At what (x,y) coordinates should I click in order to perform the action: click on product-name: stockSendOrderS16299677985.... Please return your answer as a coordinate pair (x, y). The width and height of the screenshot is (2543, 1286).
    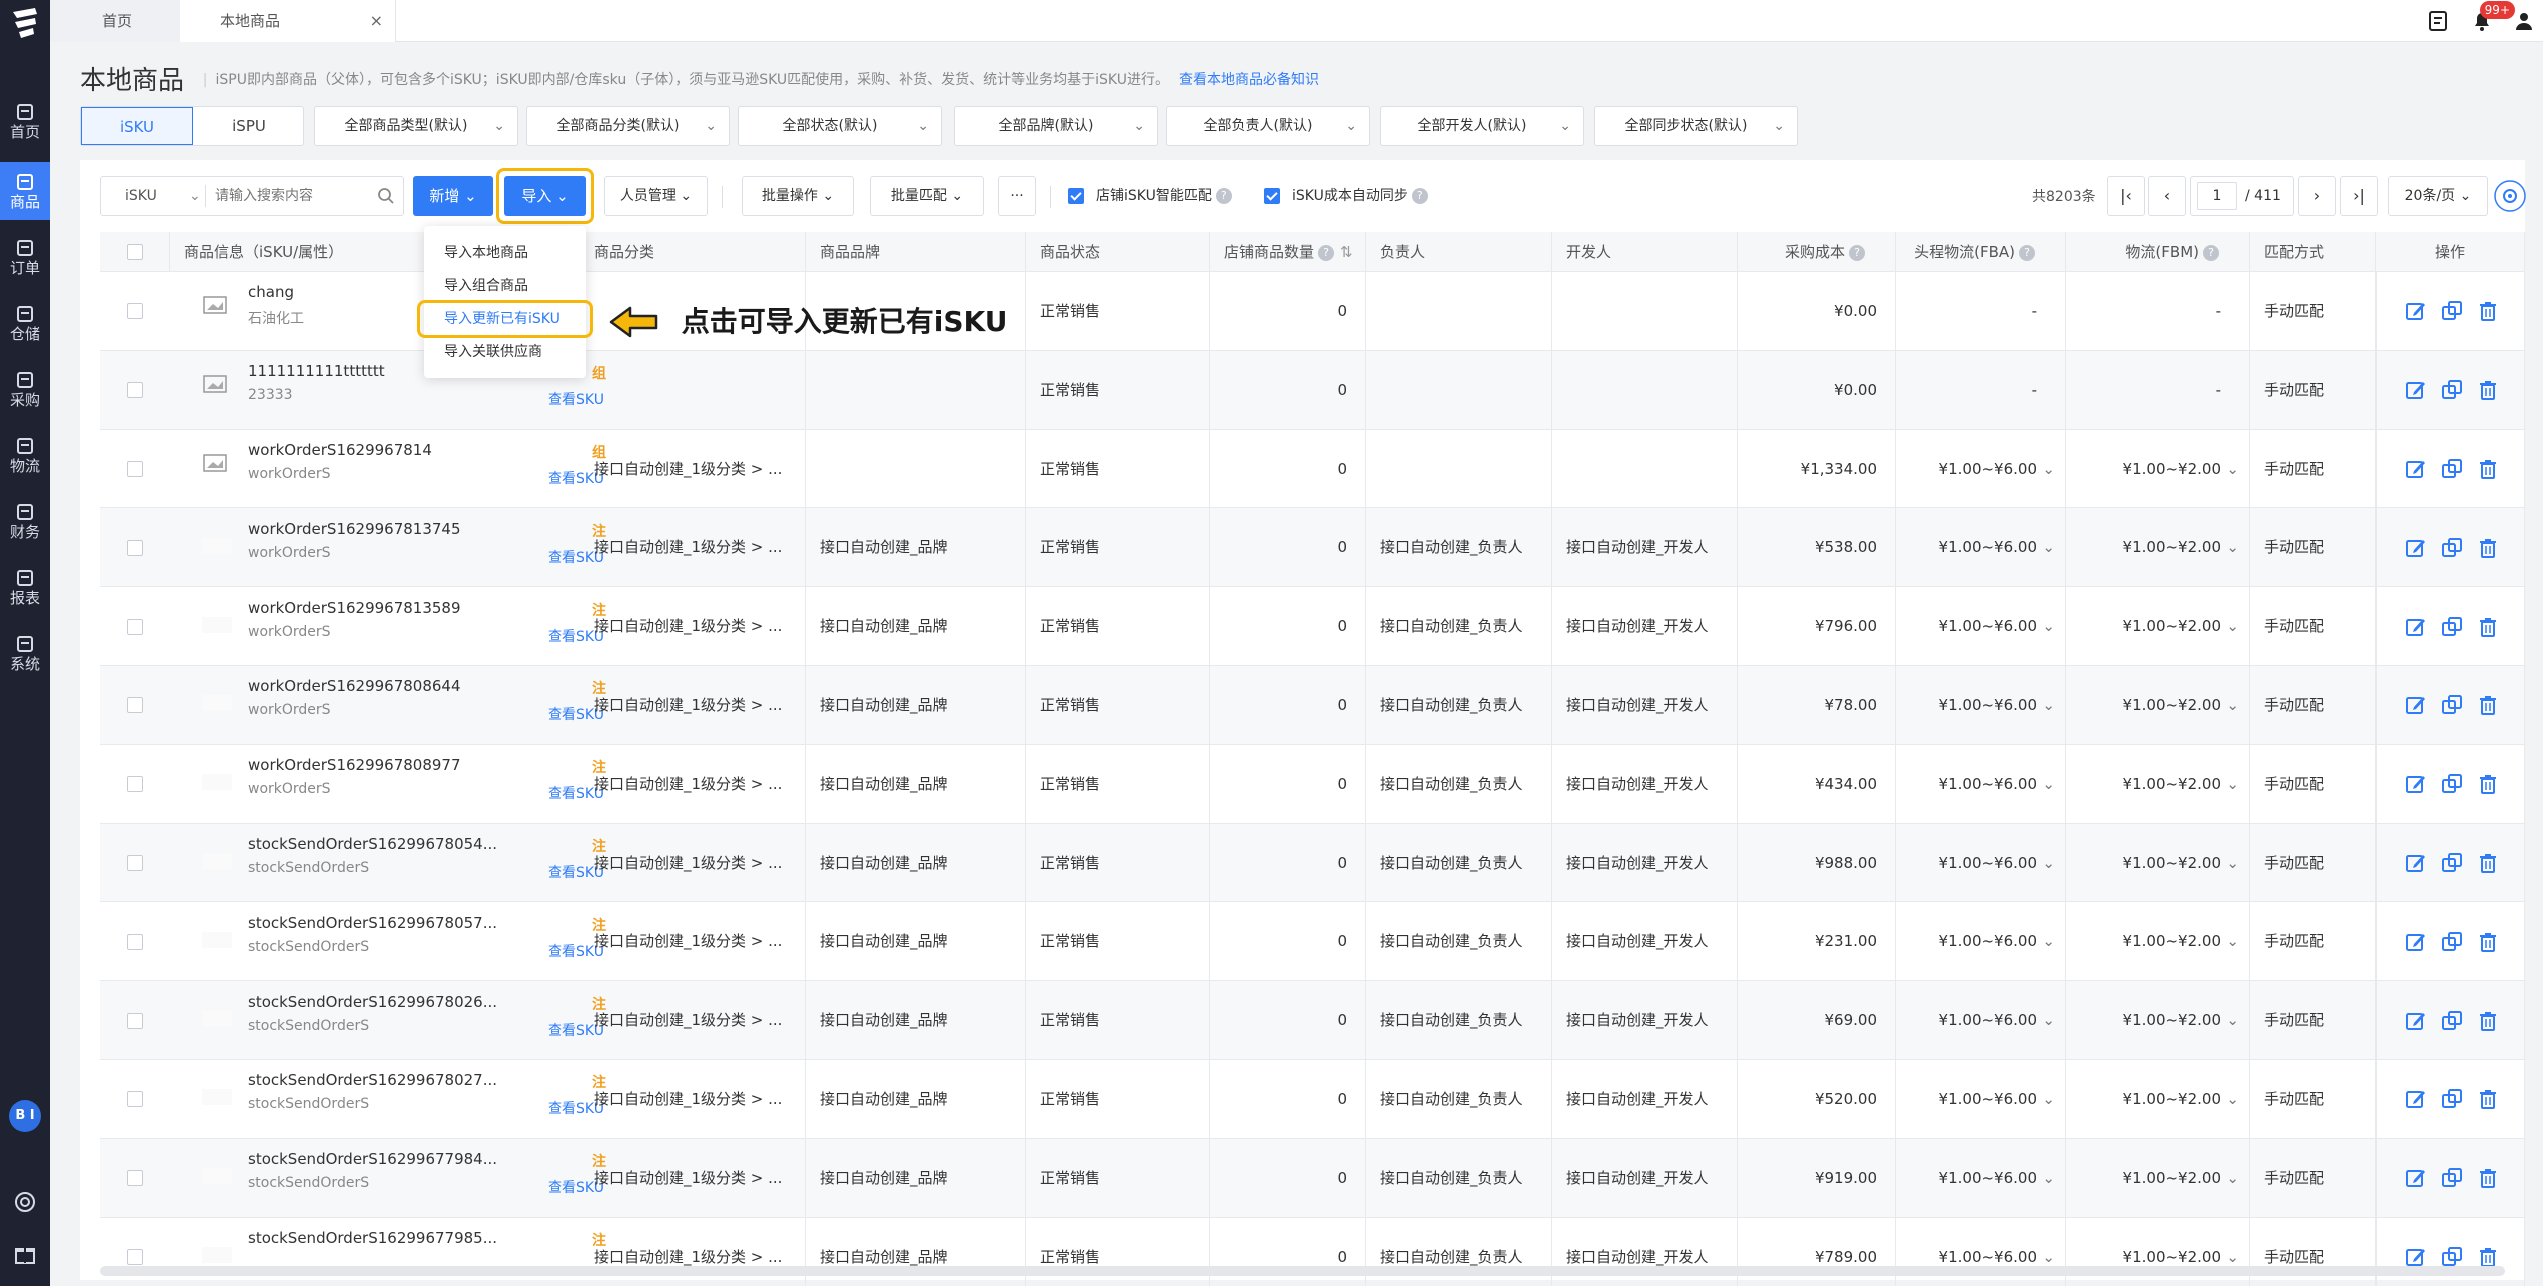
    Looking at the image, I should click on (372, 1238).